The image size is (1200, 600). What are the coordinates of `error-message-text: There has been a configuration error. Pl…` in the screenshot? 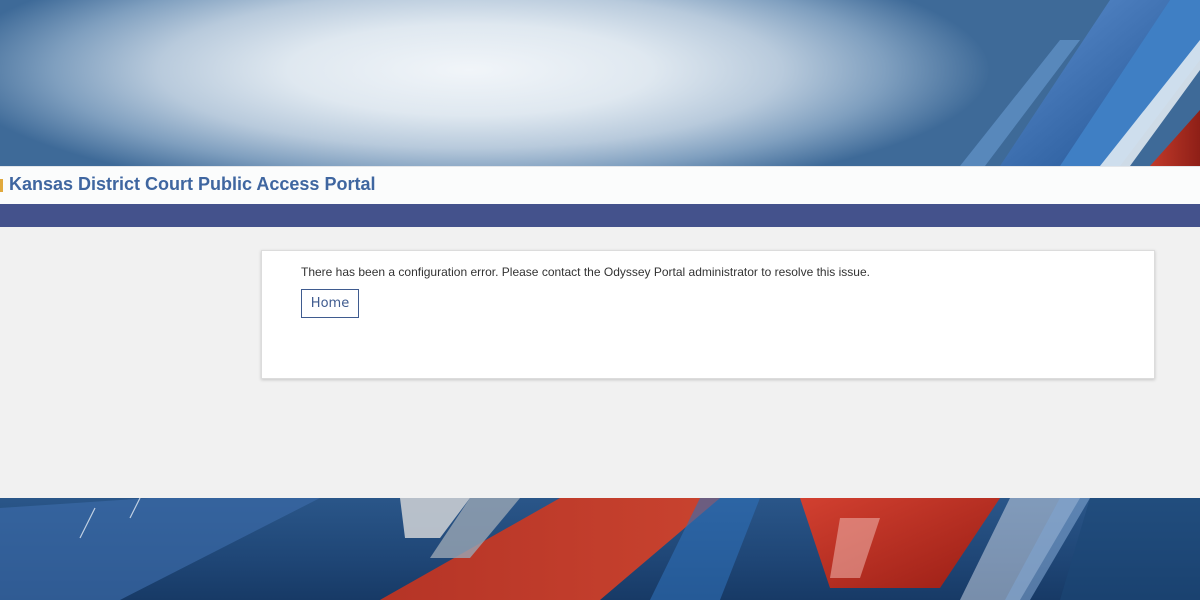 It's located at (585, 272).